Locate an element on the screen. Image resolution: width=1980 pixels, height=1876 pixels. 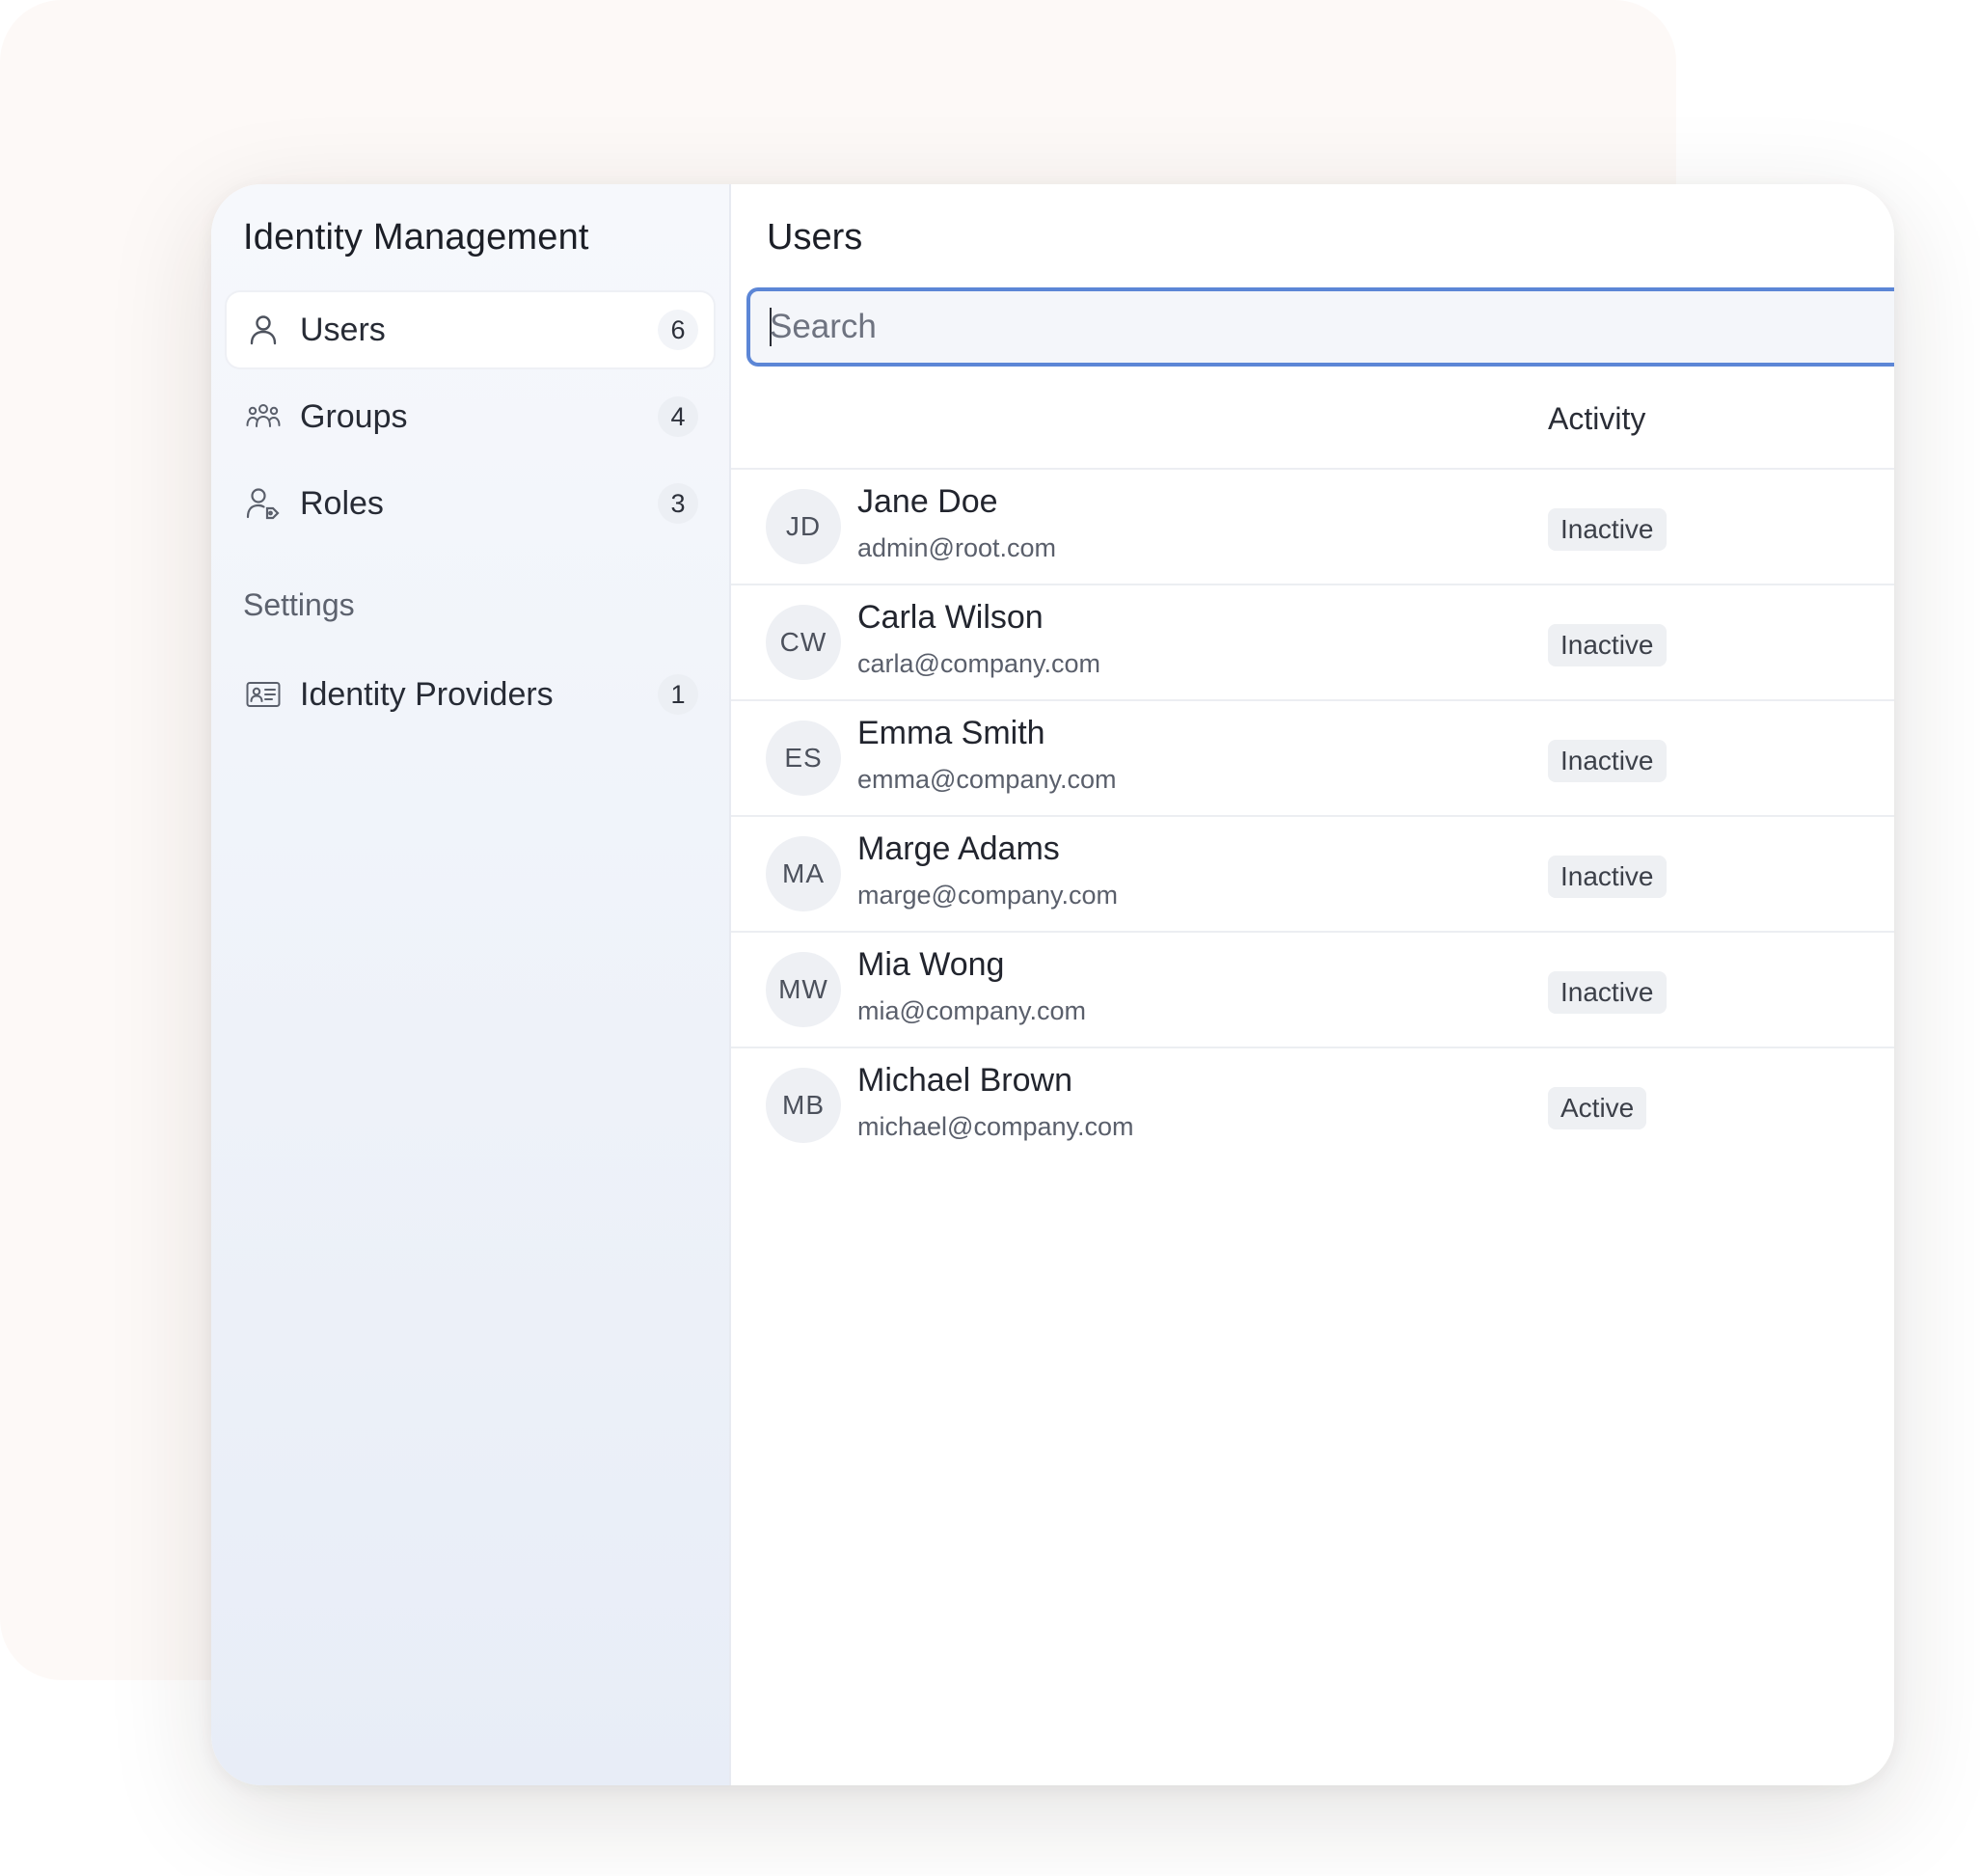
search-box is located at coordinates (1320, 327).